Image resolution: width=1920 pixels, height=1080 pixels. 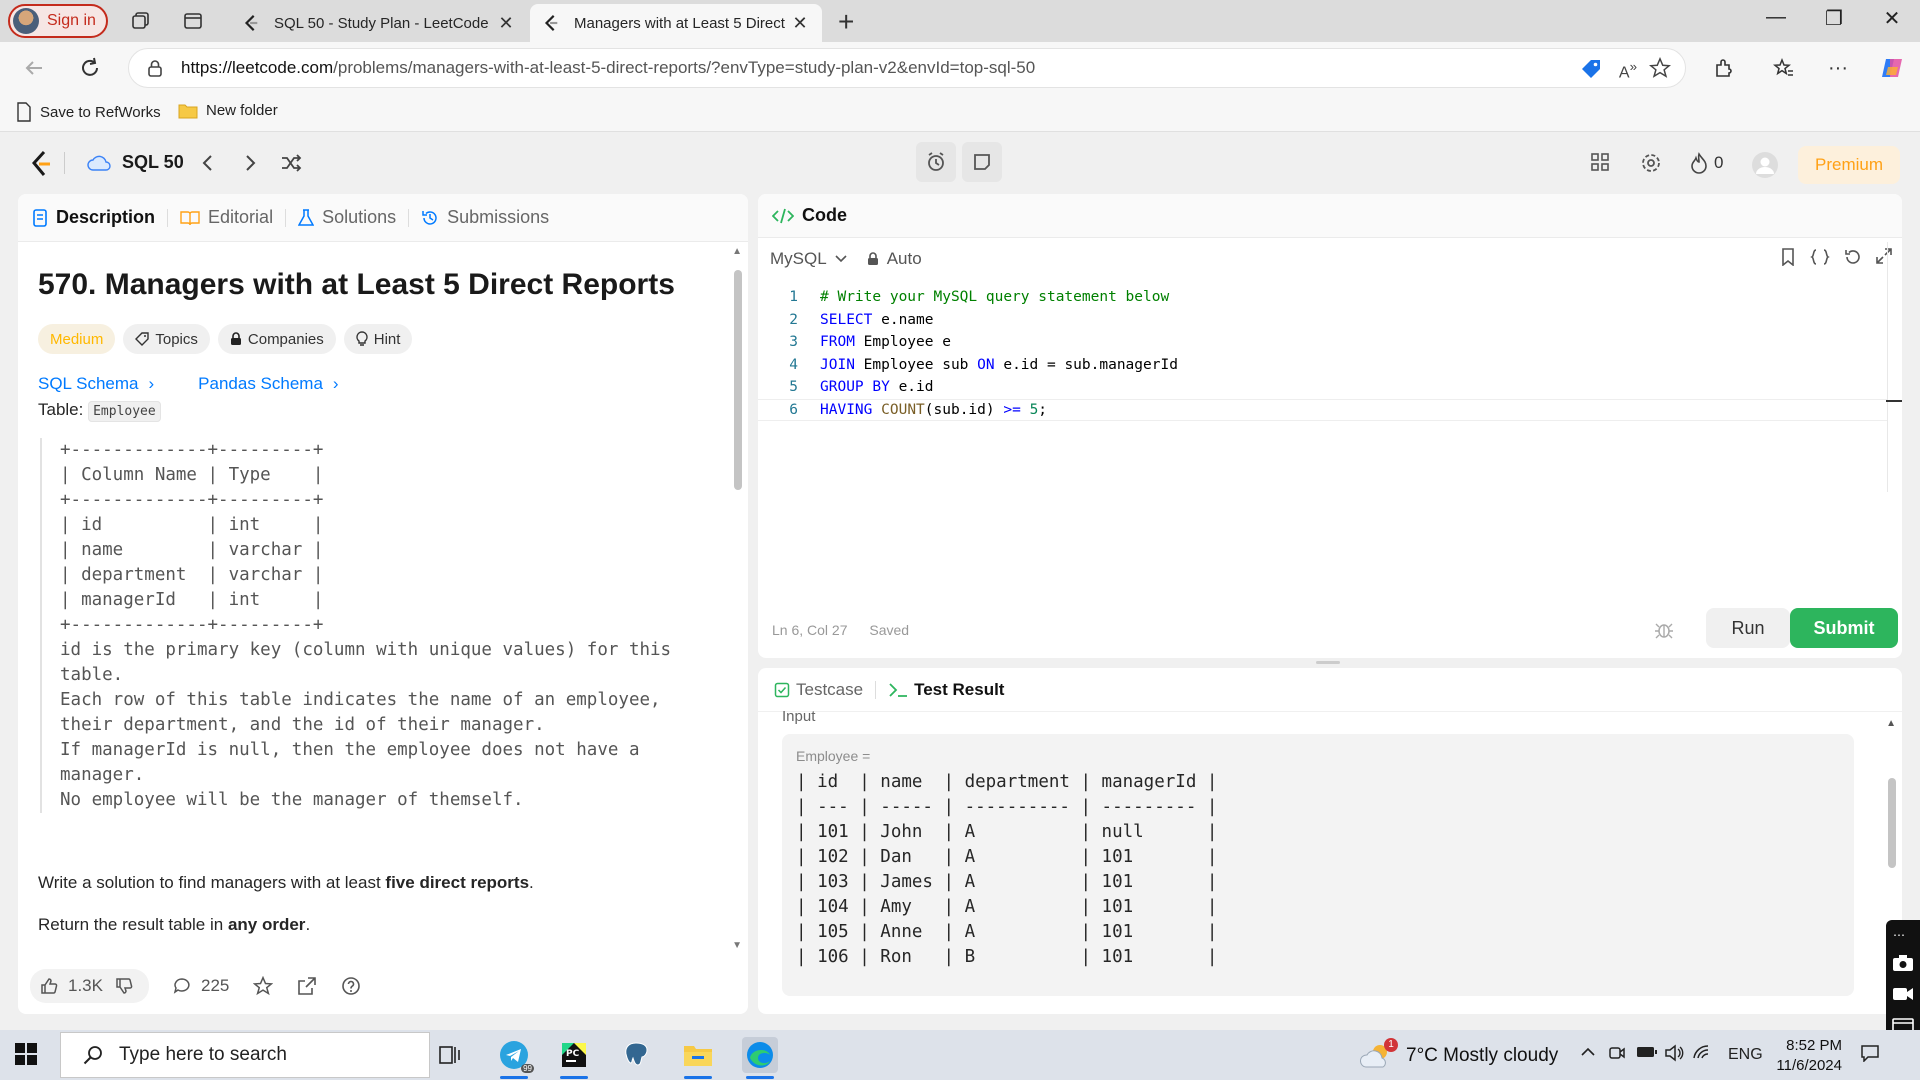 I want to click on refresh-icon, so click(x=90, y=68).